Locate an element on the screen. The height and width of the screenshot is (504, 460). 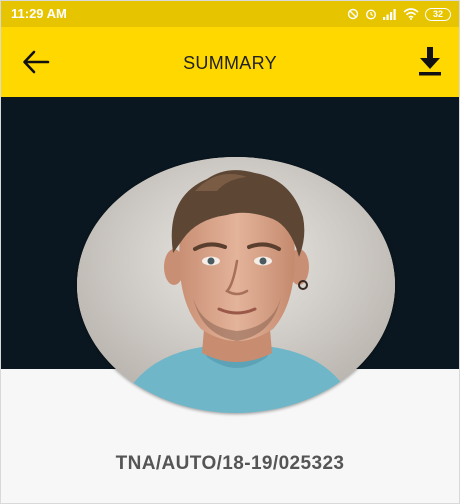
do-not-disturb-icon is located at coordinates (353, 14).